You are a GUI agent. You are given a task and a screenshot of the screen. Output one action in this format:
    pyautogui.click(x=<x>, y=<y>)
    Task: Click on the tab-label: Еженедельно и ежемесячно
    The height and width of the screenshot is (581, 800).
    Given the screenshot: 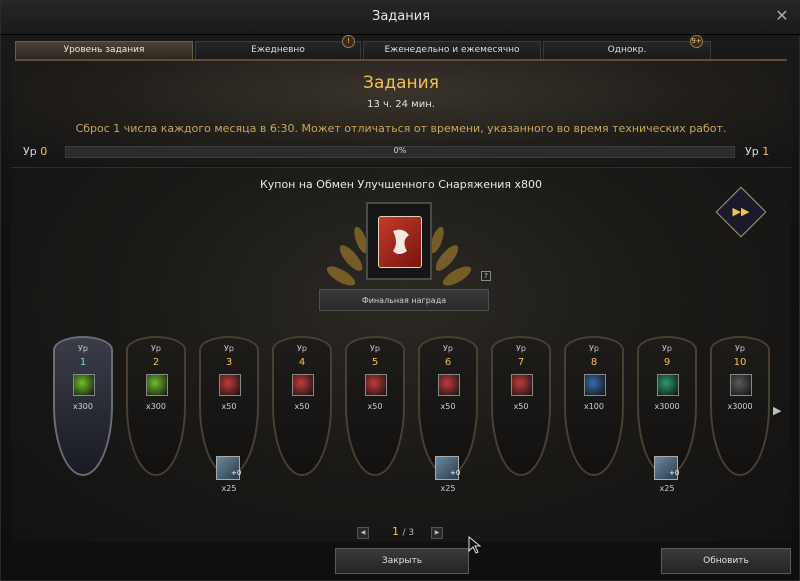 What is the action you would take?
    pyautogui.click(x=452, y=50)
    